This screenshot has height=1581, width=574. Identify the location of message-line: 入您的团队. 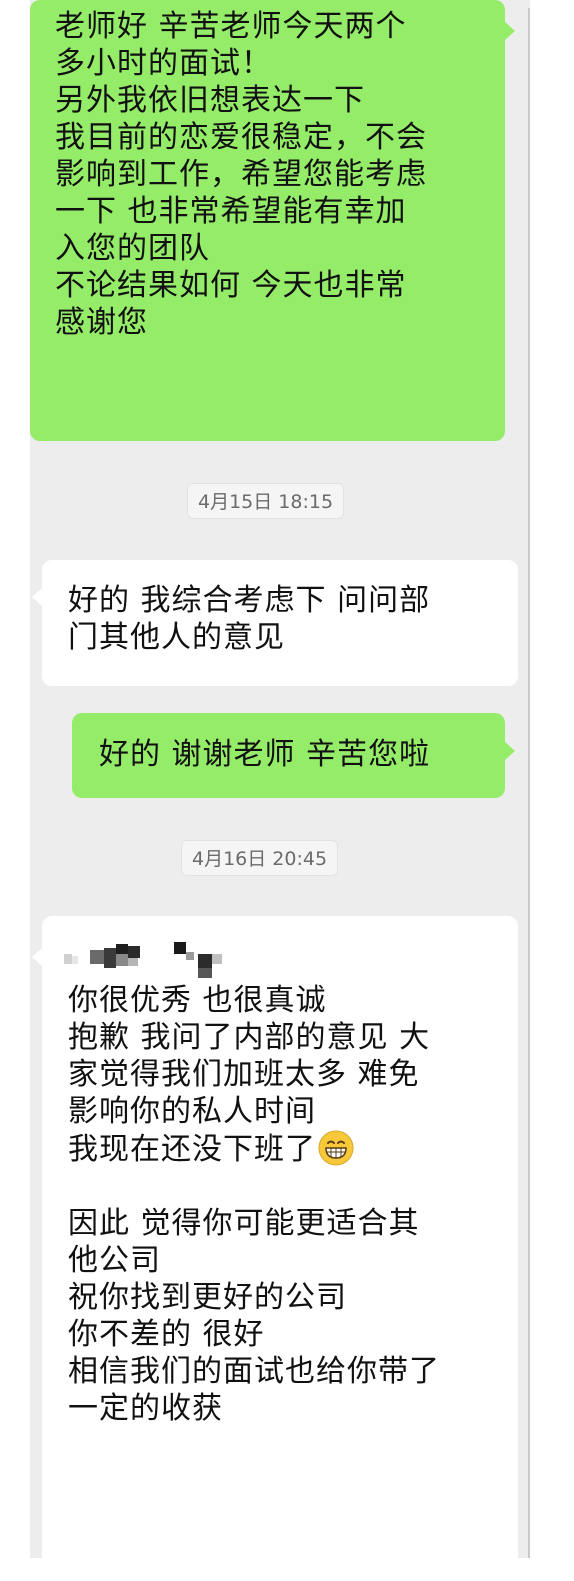
(132, 248).